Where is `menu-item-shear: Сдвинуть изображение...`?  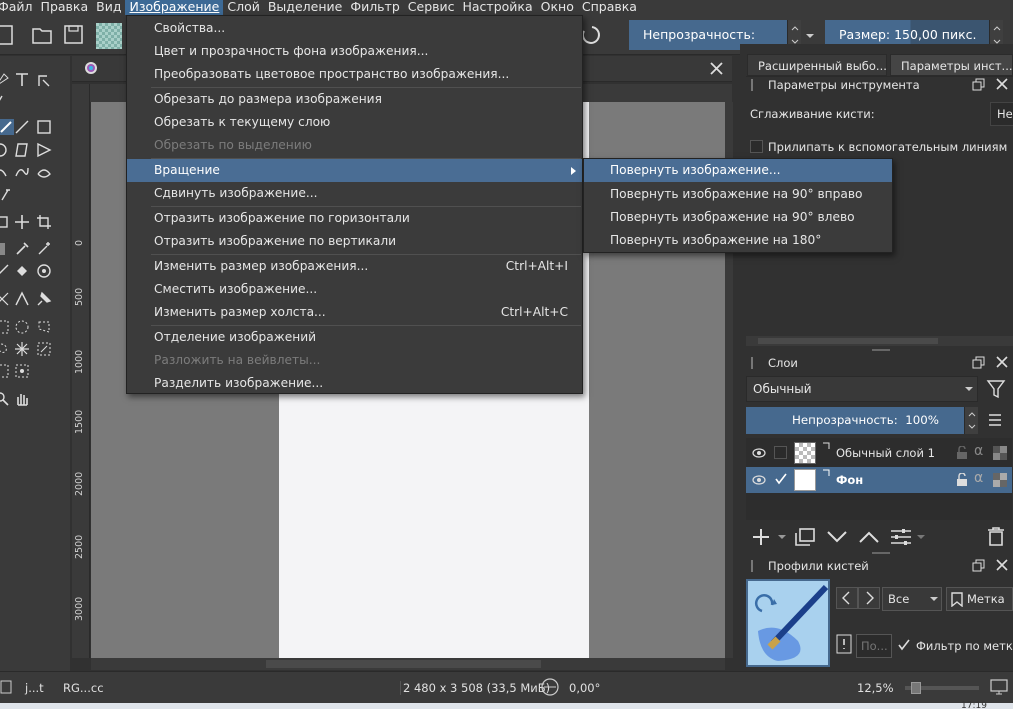 menu-item-shear: Сдвинуть изображение... is located at coordinates (354, 193).